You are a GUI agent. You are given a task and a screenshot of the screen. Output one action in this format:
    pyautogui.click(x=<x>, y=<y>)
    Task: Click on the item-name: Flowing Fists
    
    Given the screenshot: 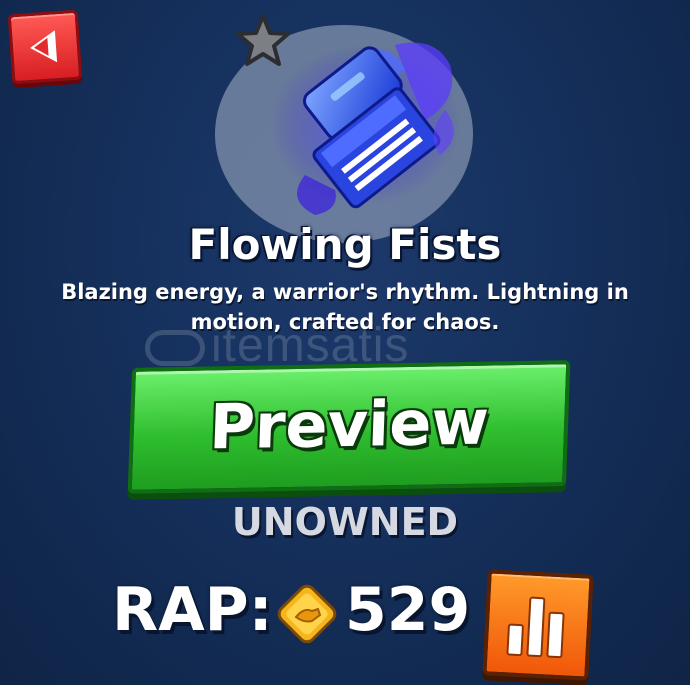 What is the action you would take?
    pyautogui.click(x=345, y=244)
    